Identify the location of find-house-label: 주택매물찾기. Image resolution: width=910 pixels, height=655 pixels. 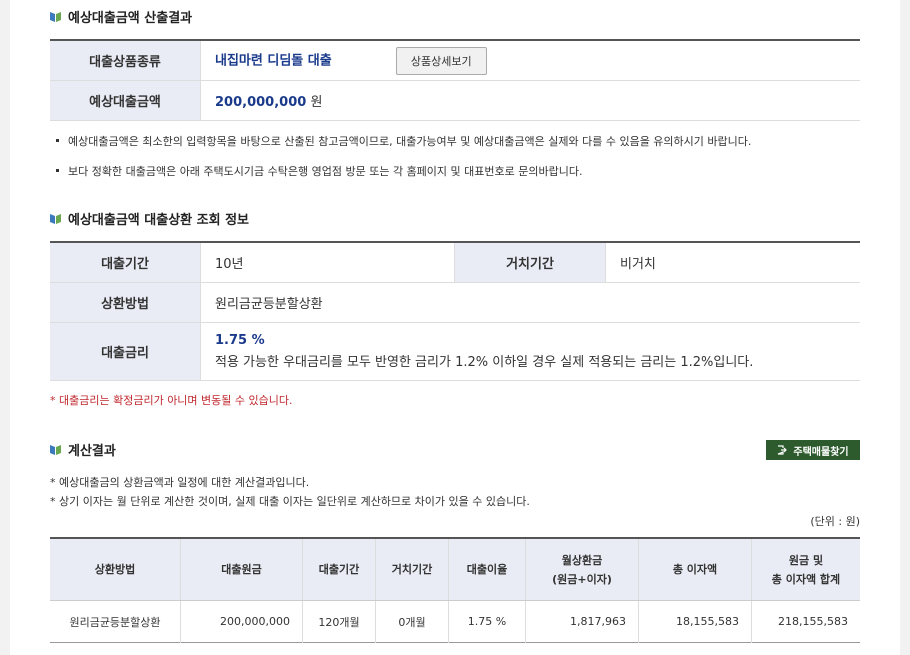
(821, 452).